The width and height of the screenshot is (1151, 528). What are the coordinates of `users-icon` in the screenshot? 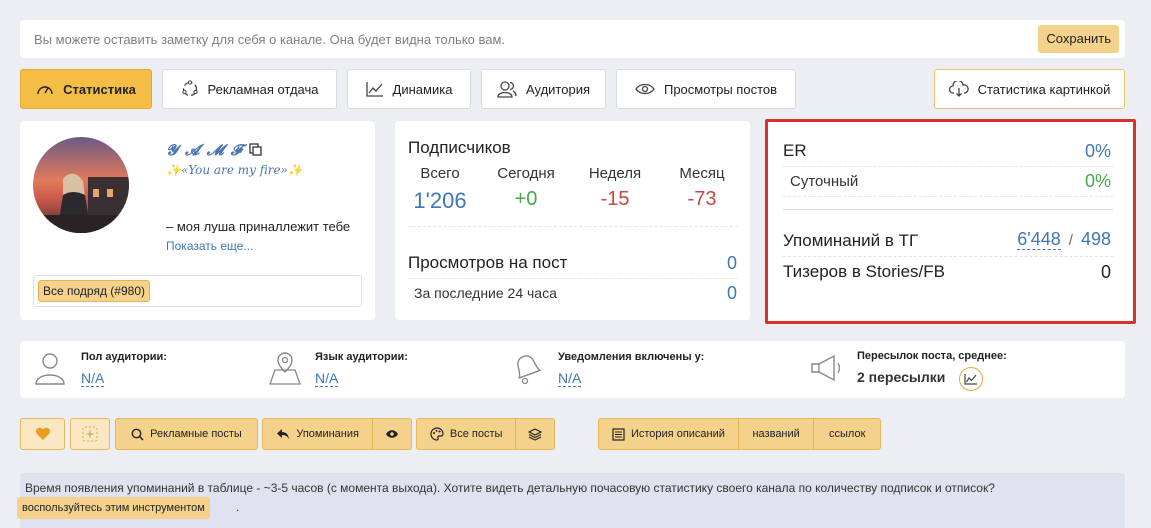 It's located at (507, 89).